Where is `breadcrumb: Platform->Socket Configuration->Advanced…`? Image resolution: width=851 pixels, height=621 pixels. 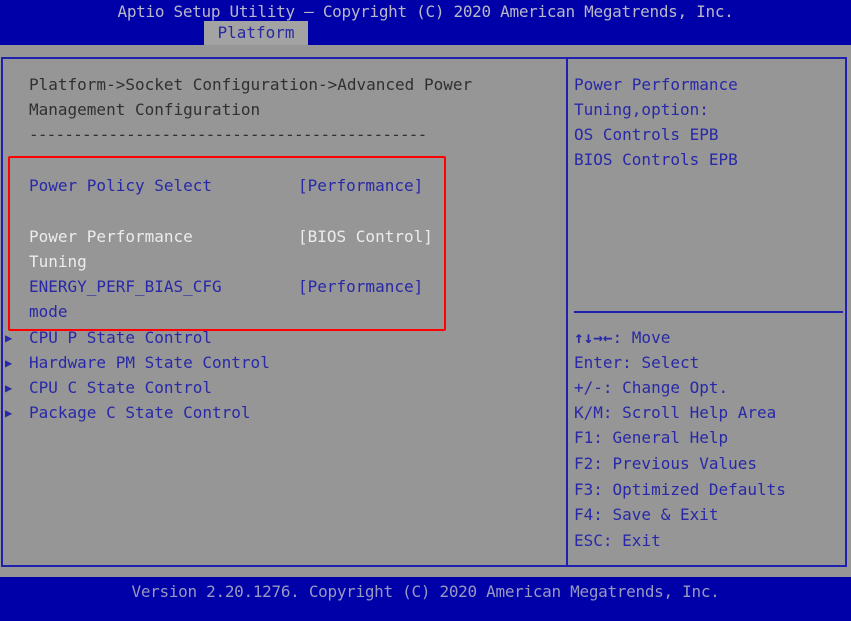 breadcrumb: Platform->Socket Configuration->Advanced… is located at coordinates (251, 84).